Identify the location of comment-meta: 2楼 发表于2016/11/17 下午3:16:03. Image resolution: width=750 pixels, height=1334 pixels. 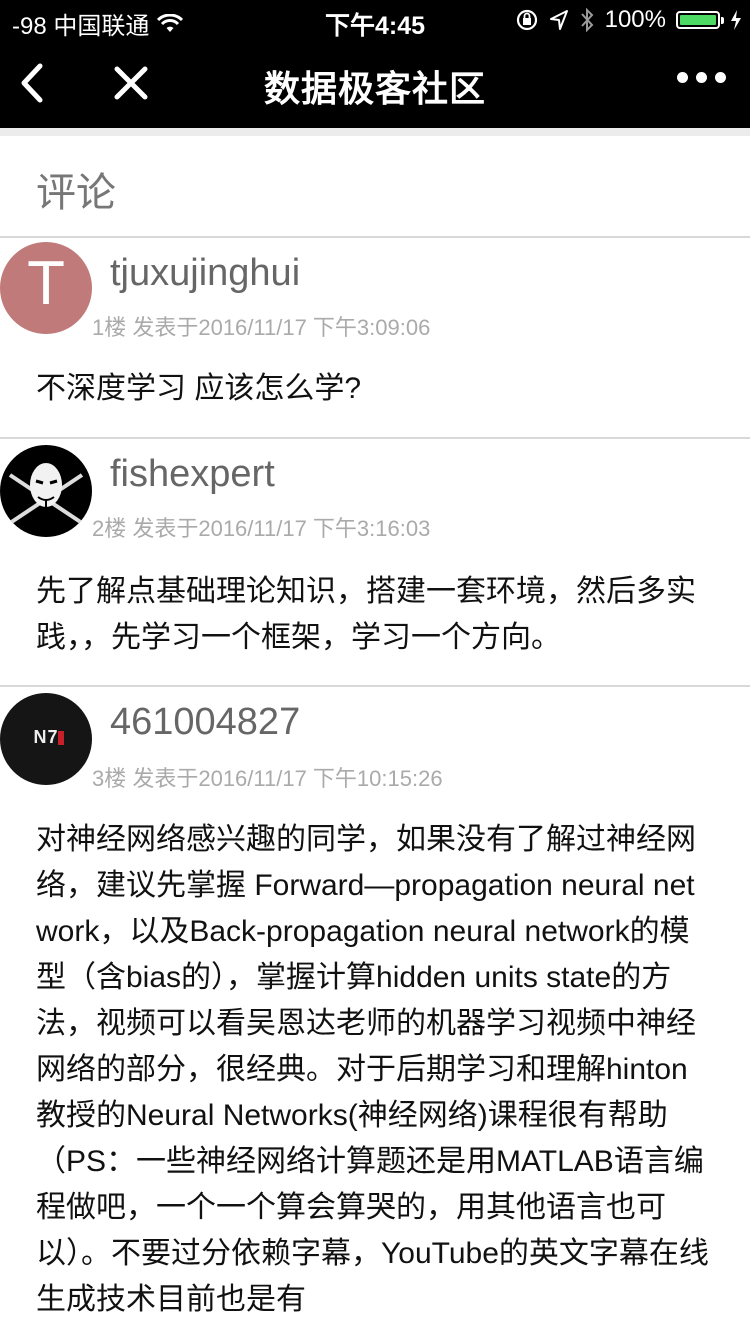
(261, 528).